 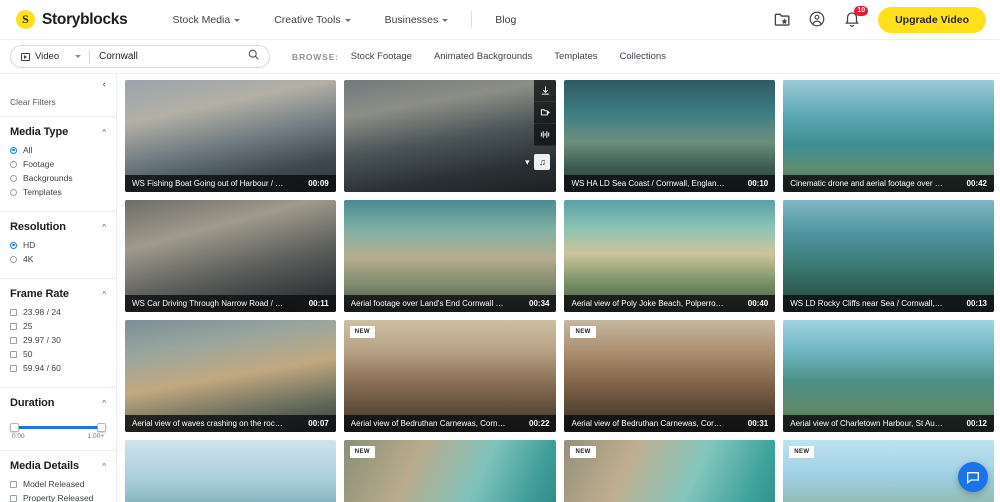 What do you see at coordinates (643, 56) in the screenshot?
I see `browse-link-collections: Collections` at bounding box center [643, 56].